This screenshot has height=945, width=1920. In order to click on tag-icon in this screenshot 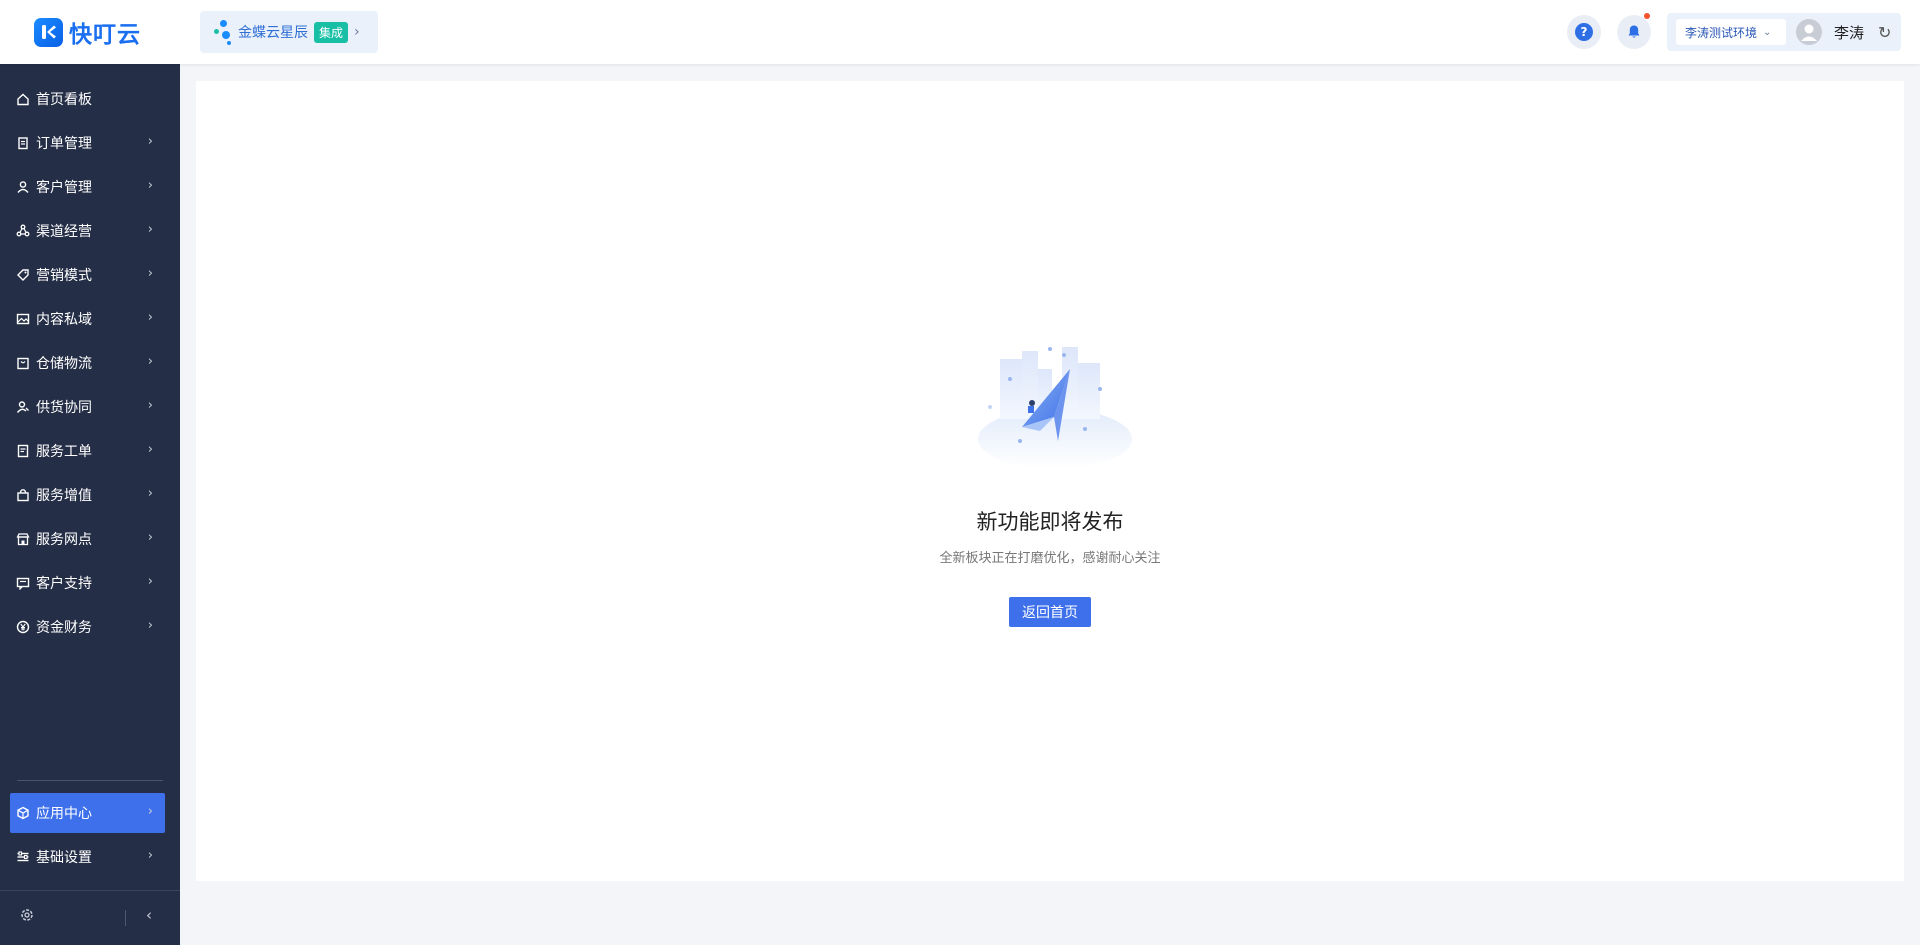, I will do `click(23, 275)`.